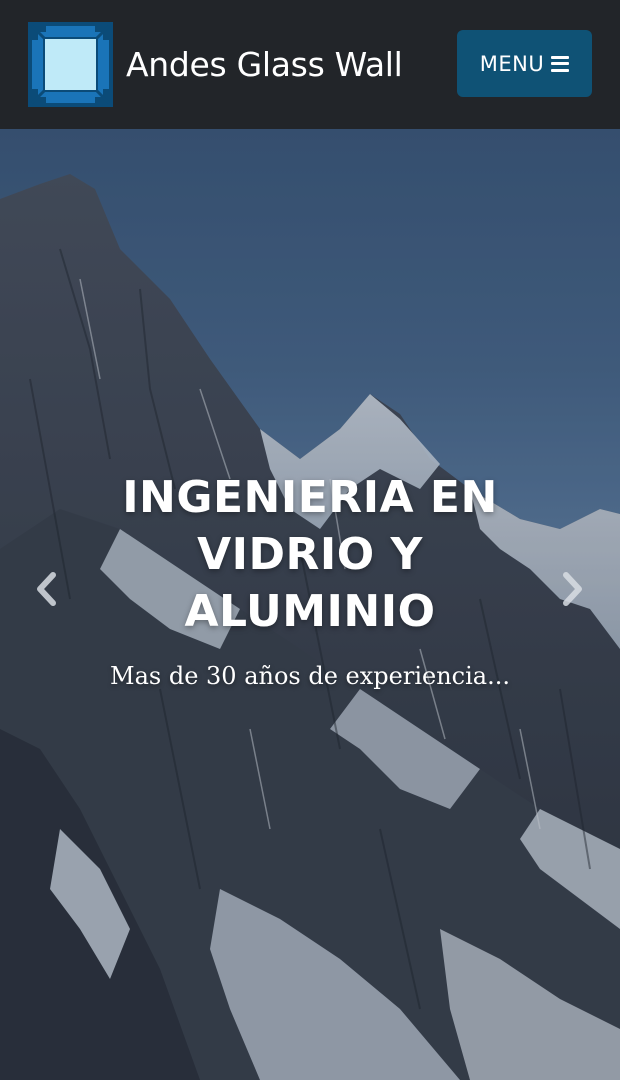  Describe the element at coordinates (512, 63) in the screenshot. I see `menu-label: MENU` at that location.